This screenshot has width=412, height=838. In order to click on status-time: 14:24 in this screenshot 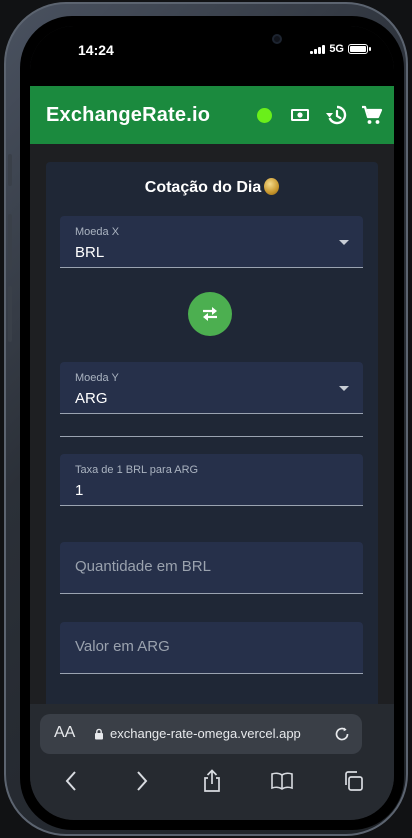, I will do `click(96, 50)`.